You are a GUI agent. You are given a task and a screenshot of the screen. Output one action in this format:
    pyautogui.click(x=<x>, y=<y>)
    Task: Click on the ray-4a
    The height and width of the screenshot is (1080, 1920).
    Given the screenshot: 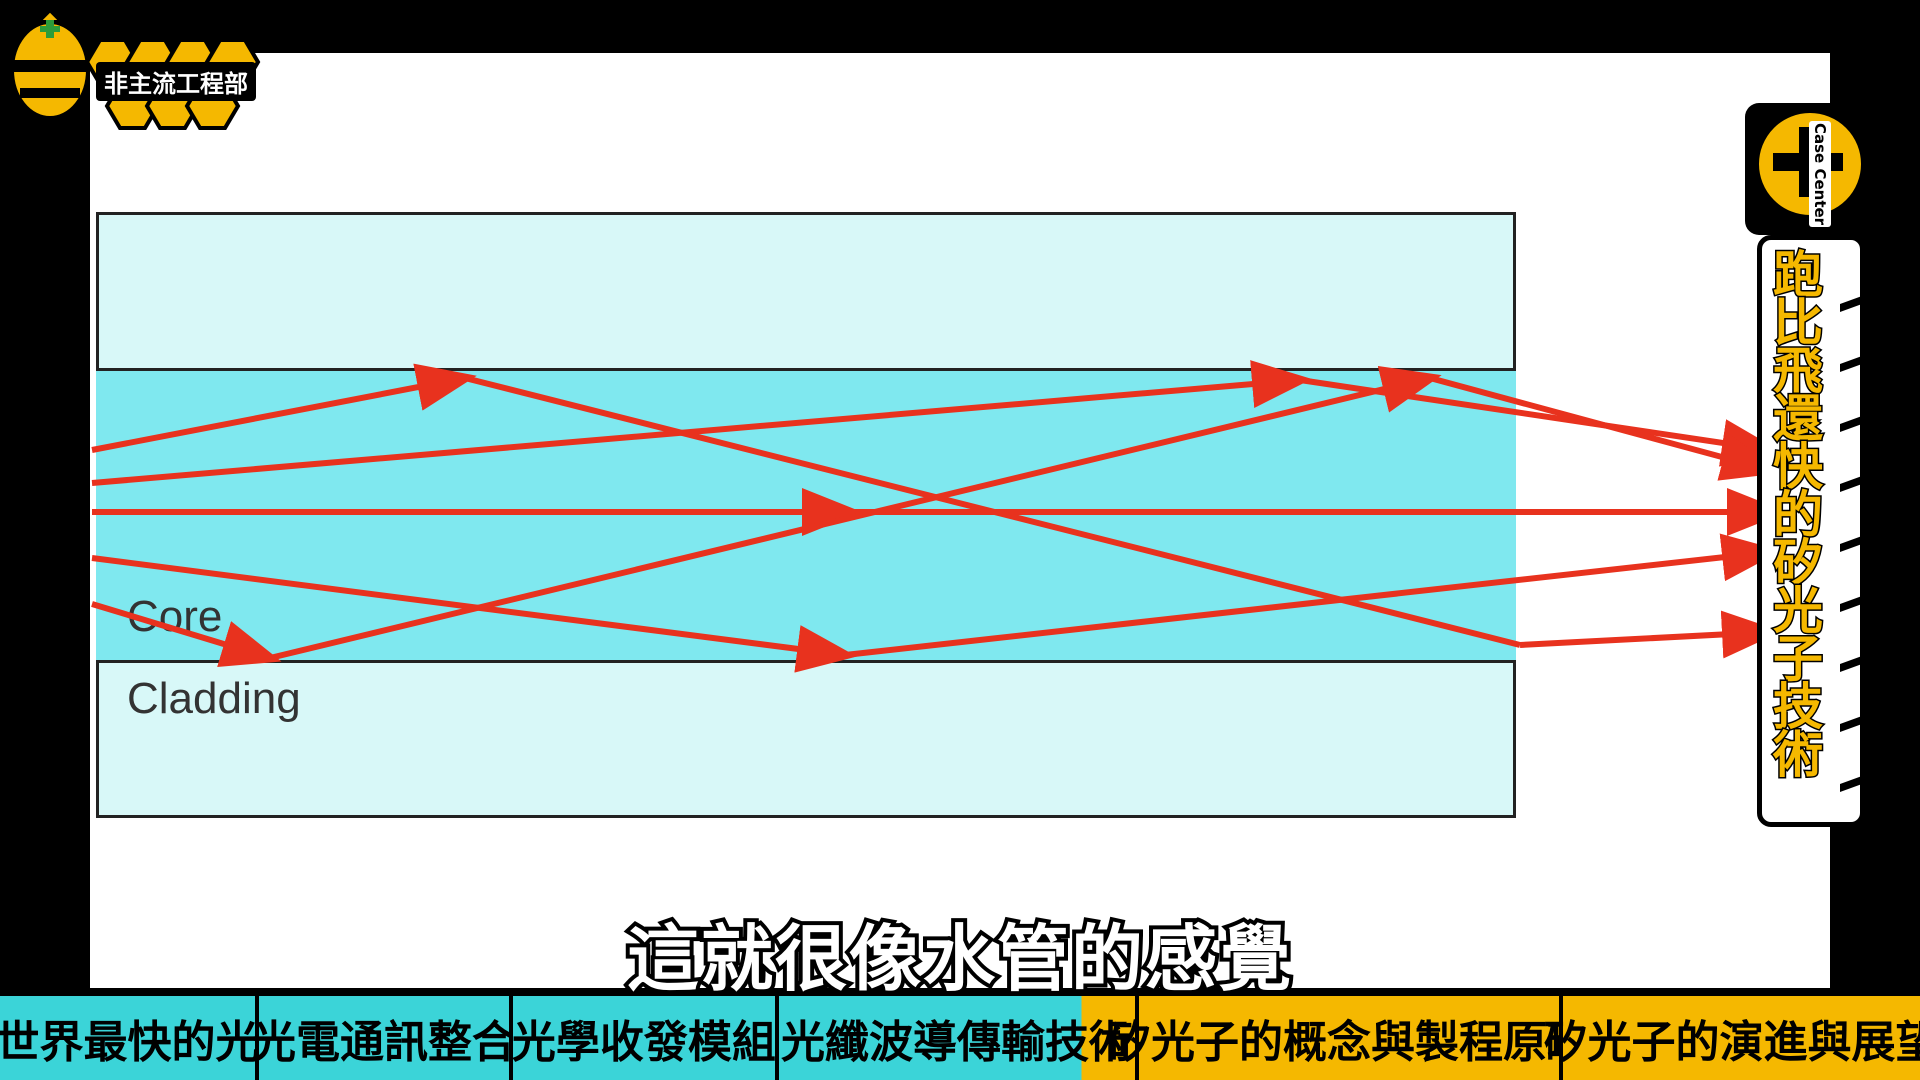 What is the action you would take?
    pyautogui.click(x=186, y=634)
    